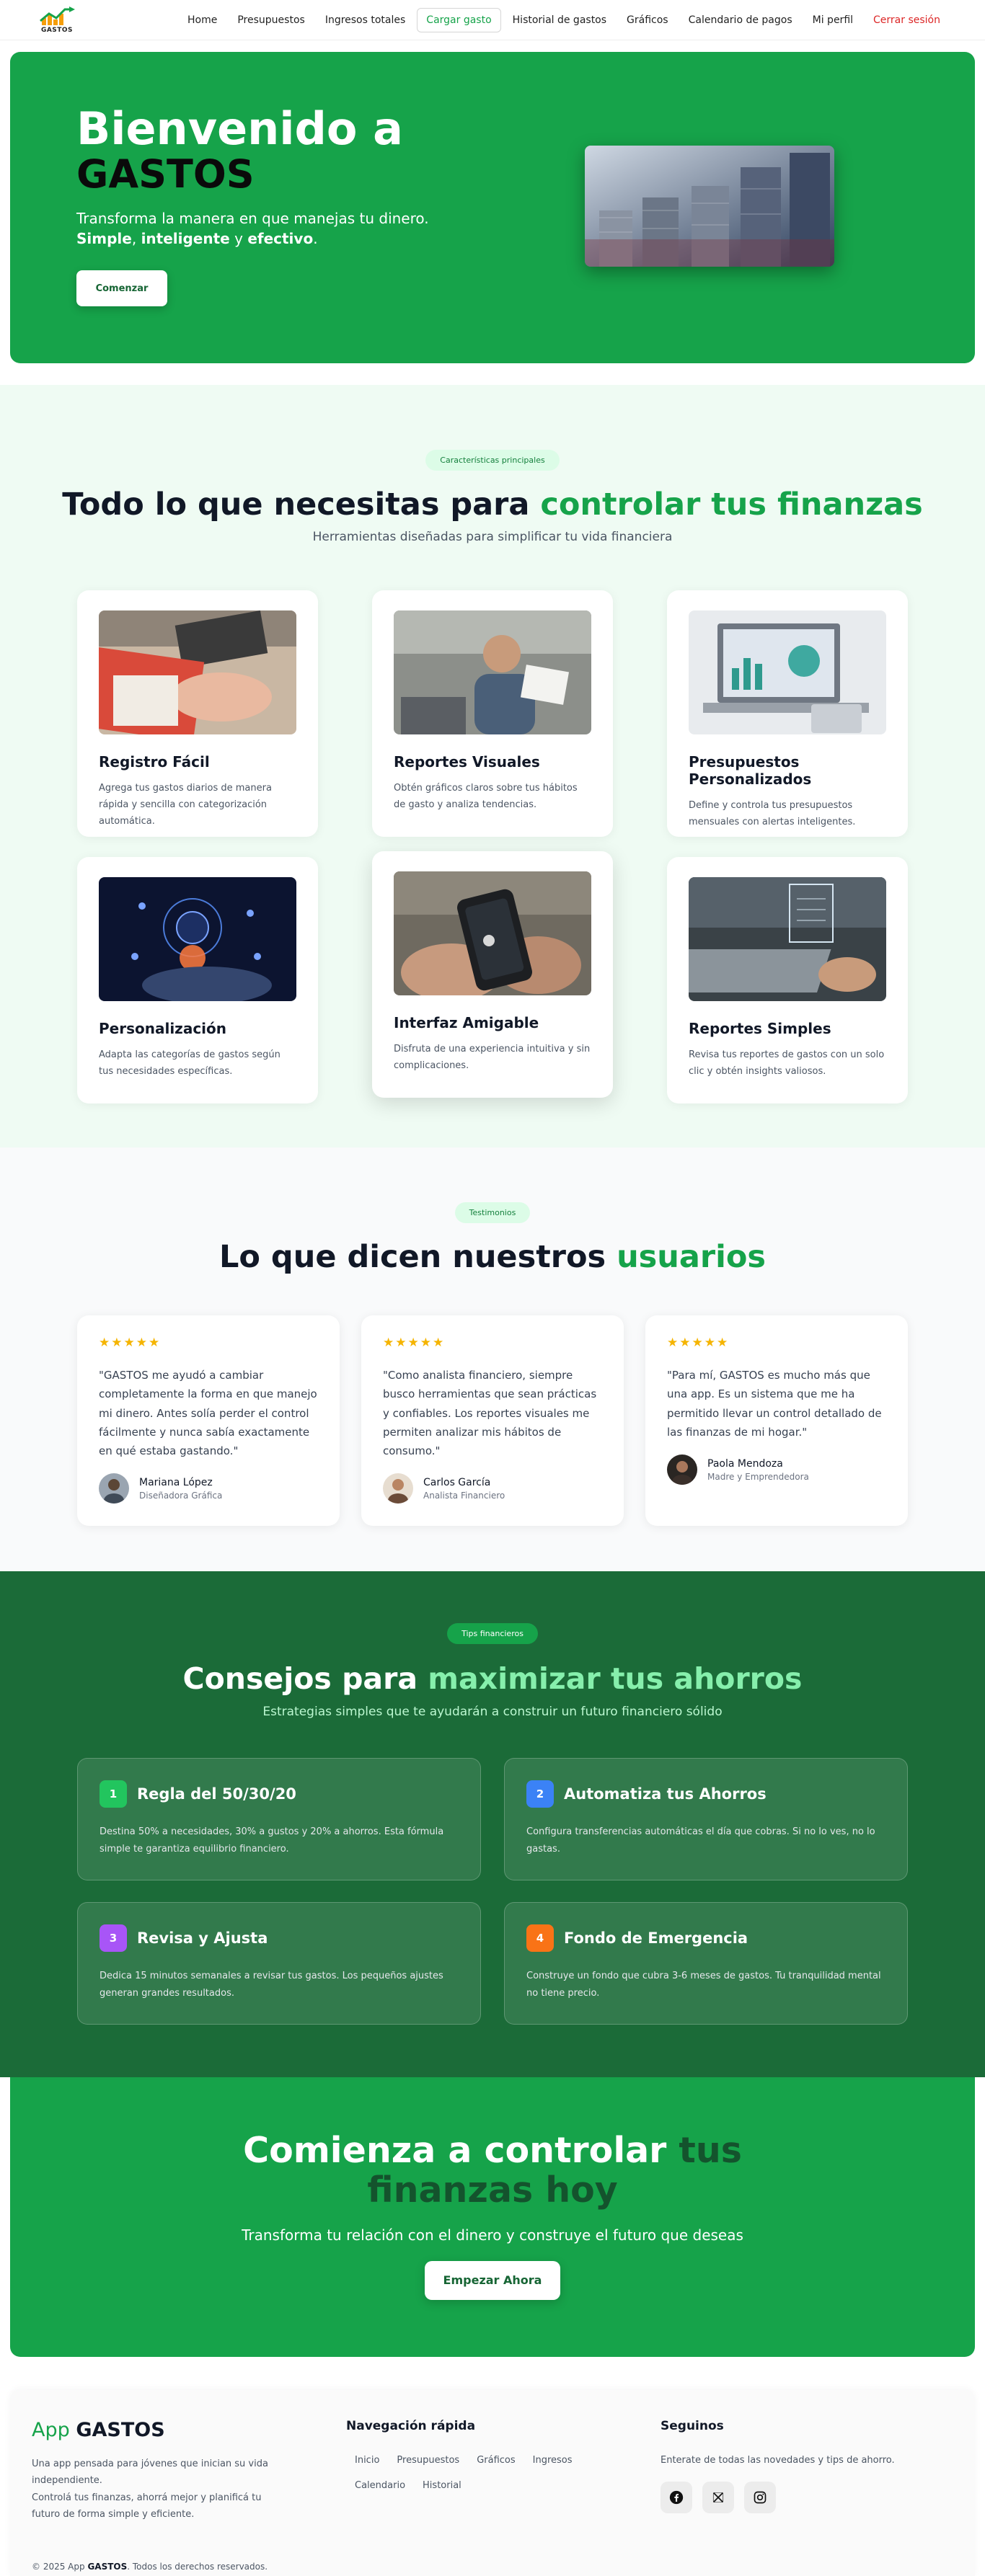  What do you see at coordinates (428, 2460) in the screenshot?
I see `footer-link-presupuestos: Presupuestos` at bounding box center [428, 2460].